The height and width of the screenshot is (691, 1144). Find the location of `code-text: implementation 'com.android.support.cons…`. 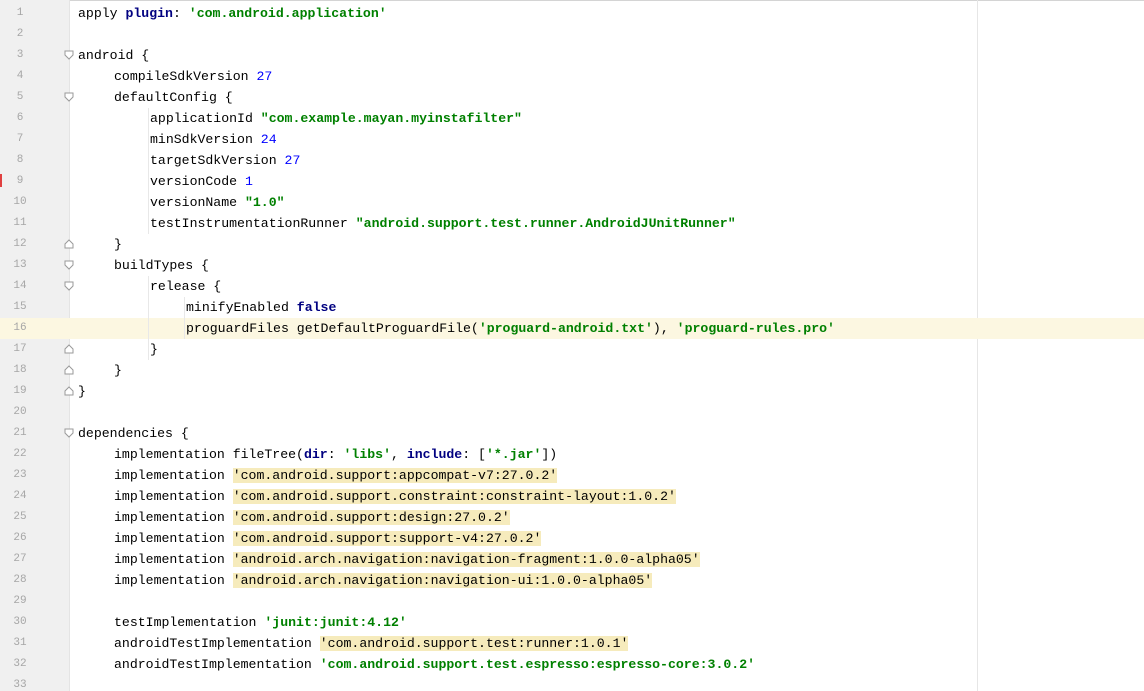

code-text: implementation 'com.android.support.cons… is located at coordinates (395, 496).